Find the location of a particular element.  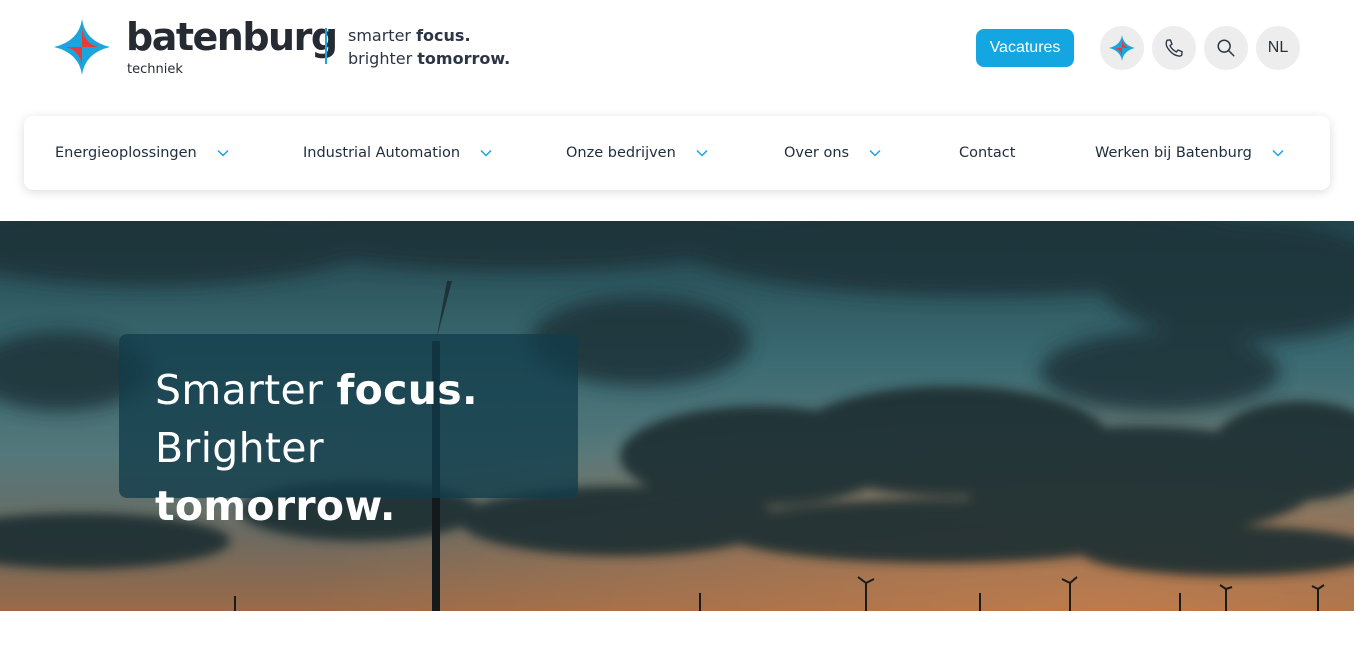

phone-button is located at coordinates (1174, 48).